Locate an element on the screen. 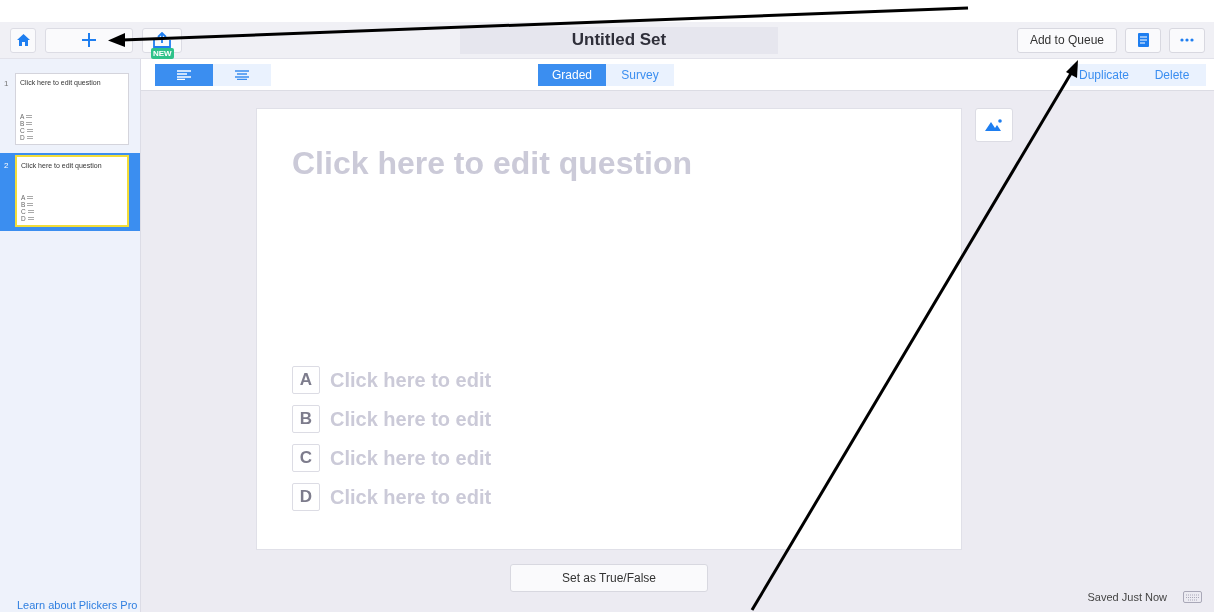  plus-icon is located at coordinates (89, 40).